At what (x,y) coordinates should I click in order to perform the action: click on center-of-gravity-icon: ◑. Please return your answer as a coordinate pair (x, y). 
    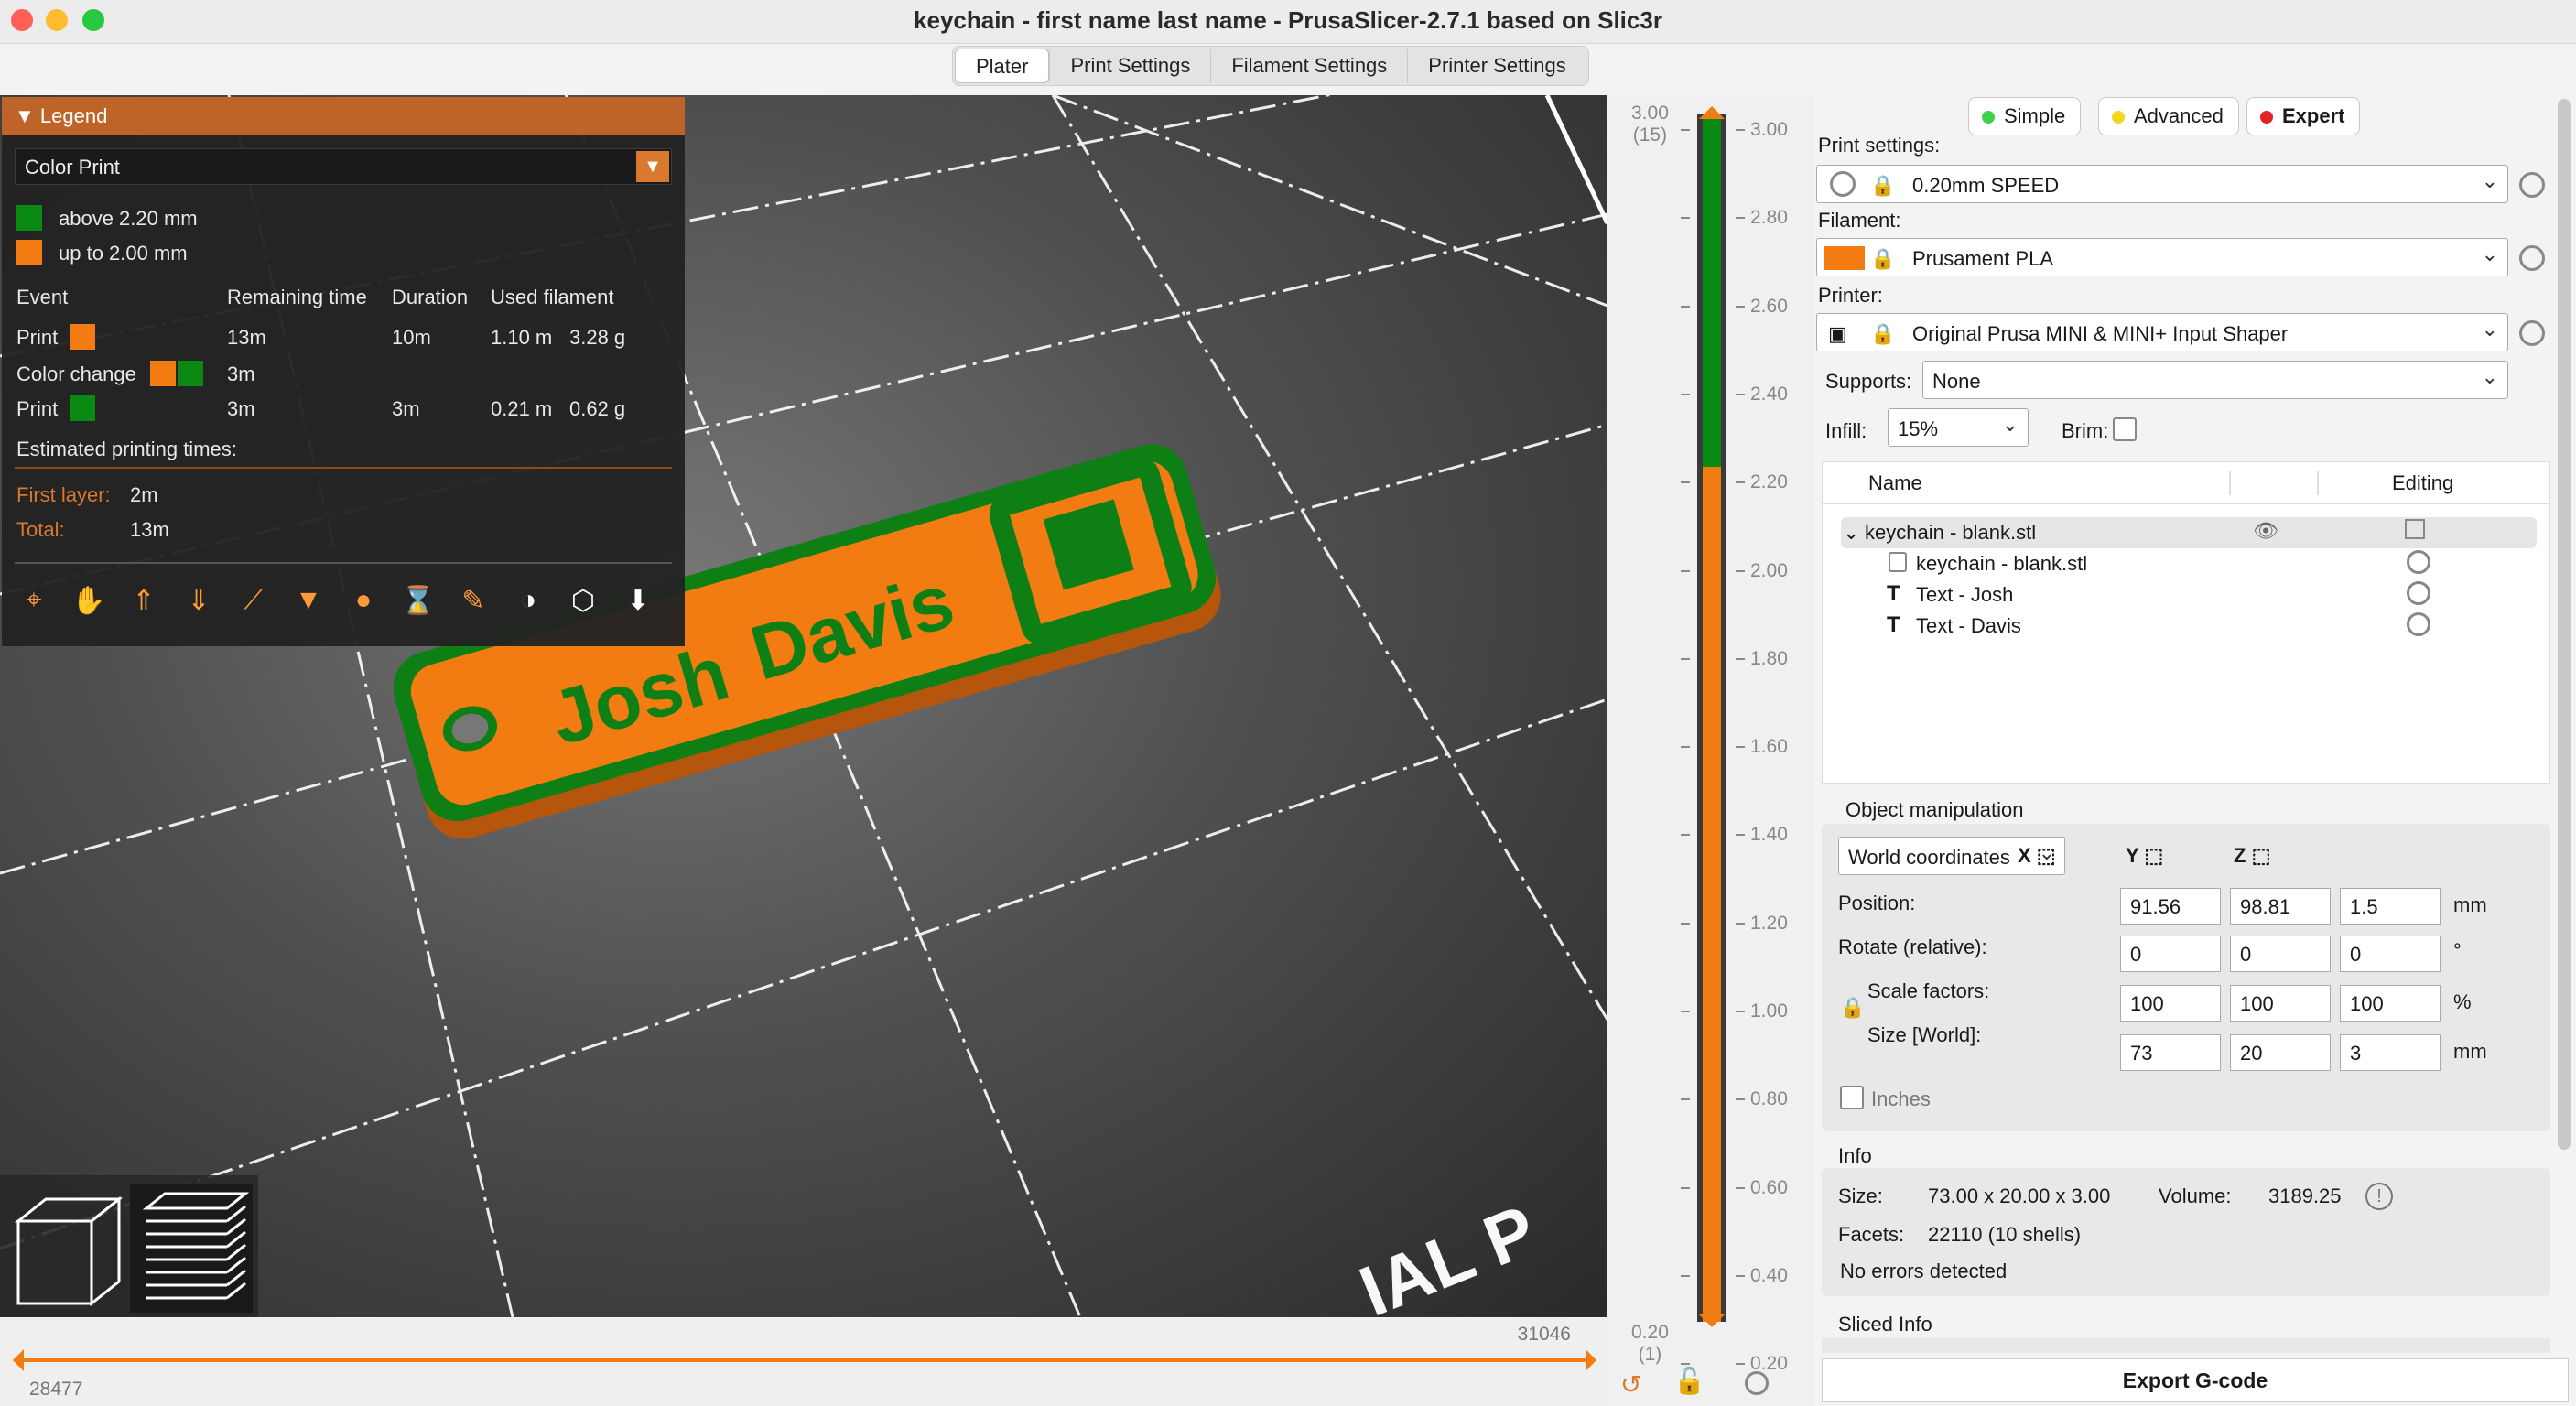
    Looking at the image, I should click on (528, 600).